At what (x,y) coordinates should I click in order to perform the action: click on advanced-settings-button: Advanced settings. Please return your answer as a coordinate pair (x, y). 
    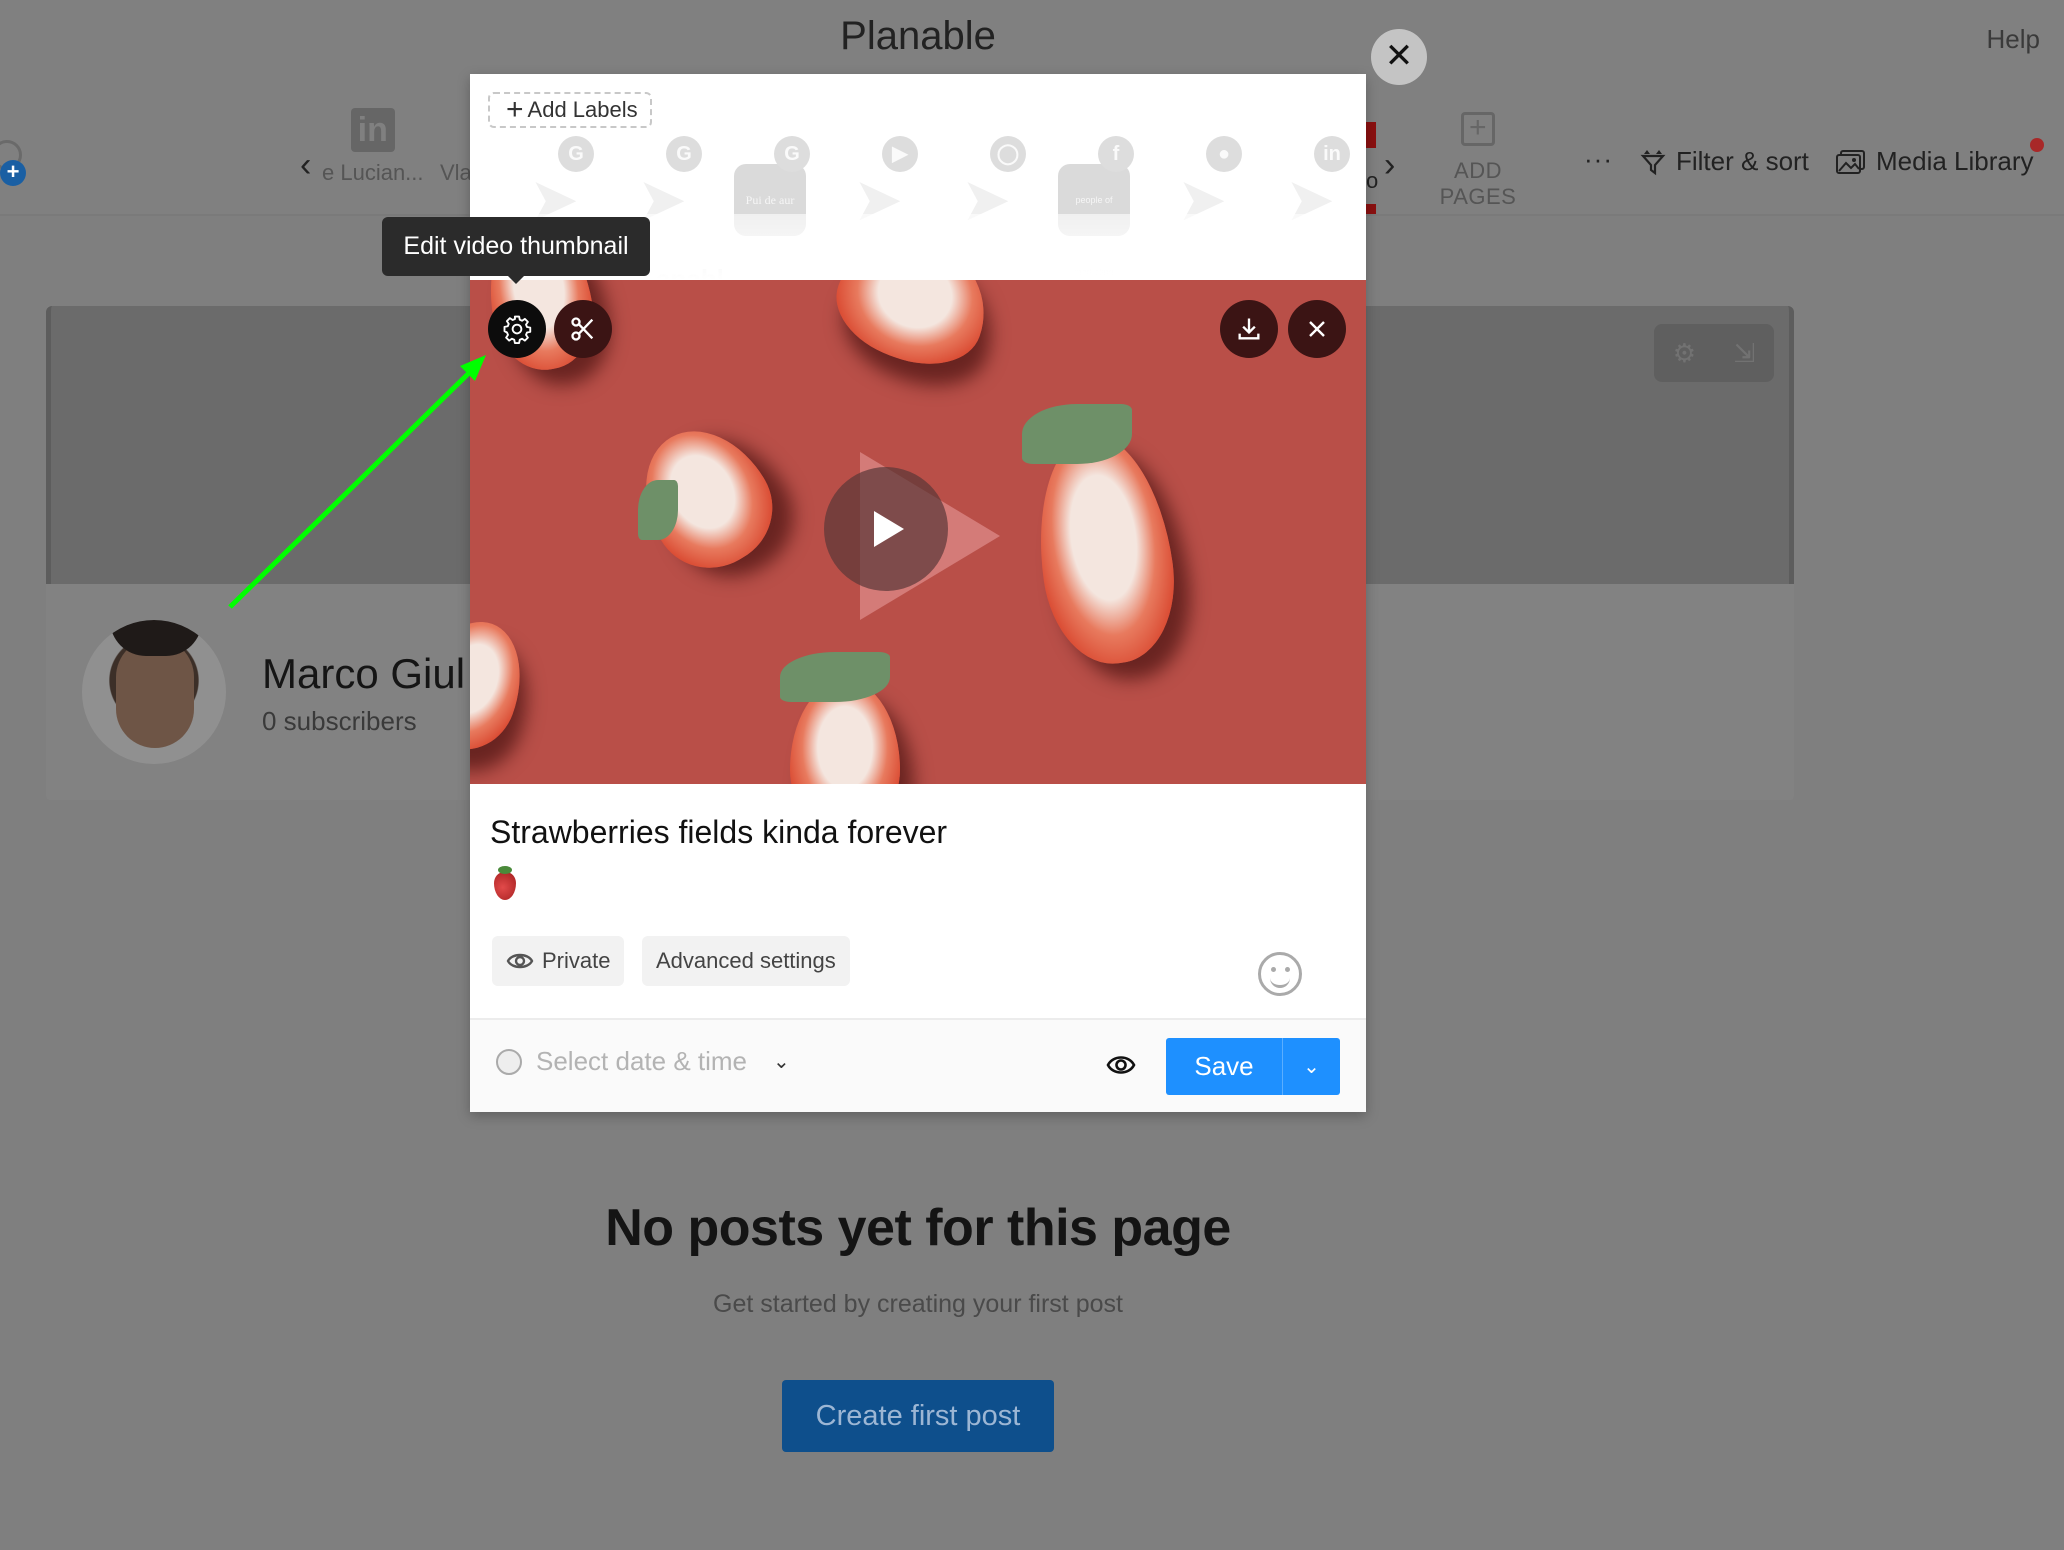
    Looking at the image, I should click on (746, 961).